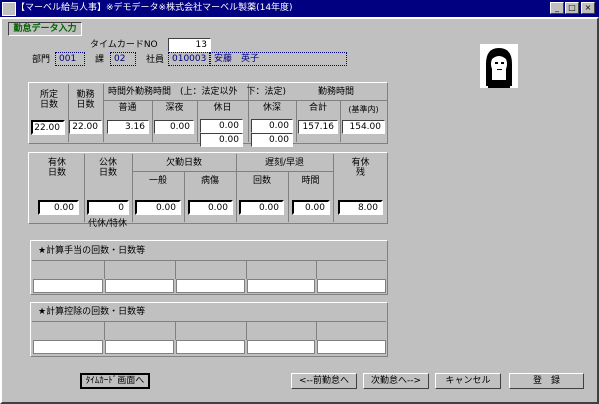 This screenshot has height=404, width=599. Describe the element at coordinates (9, 9) in the screenshot. I see `app-icon` at that location.